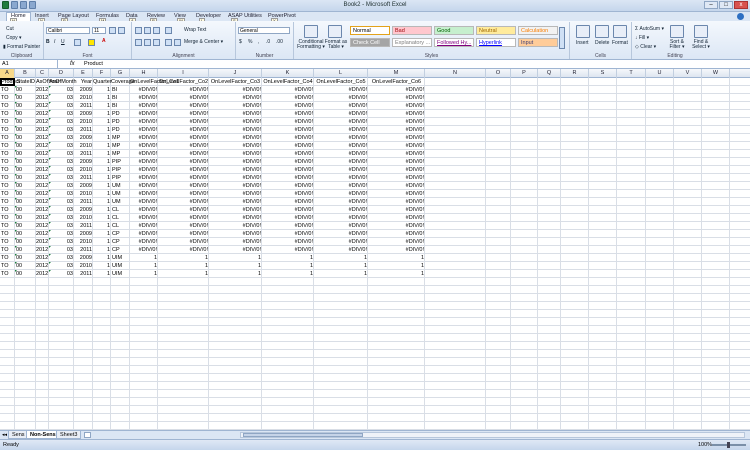 The image size is (750, 450). I want to click on merge-center-button: Merge & Center ▾, so click(203, 42).